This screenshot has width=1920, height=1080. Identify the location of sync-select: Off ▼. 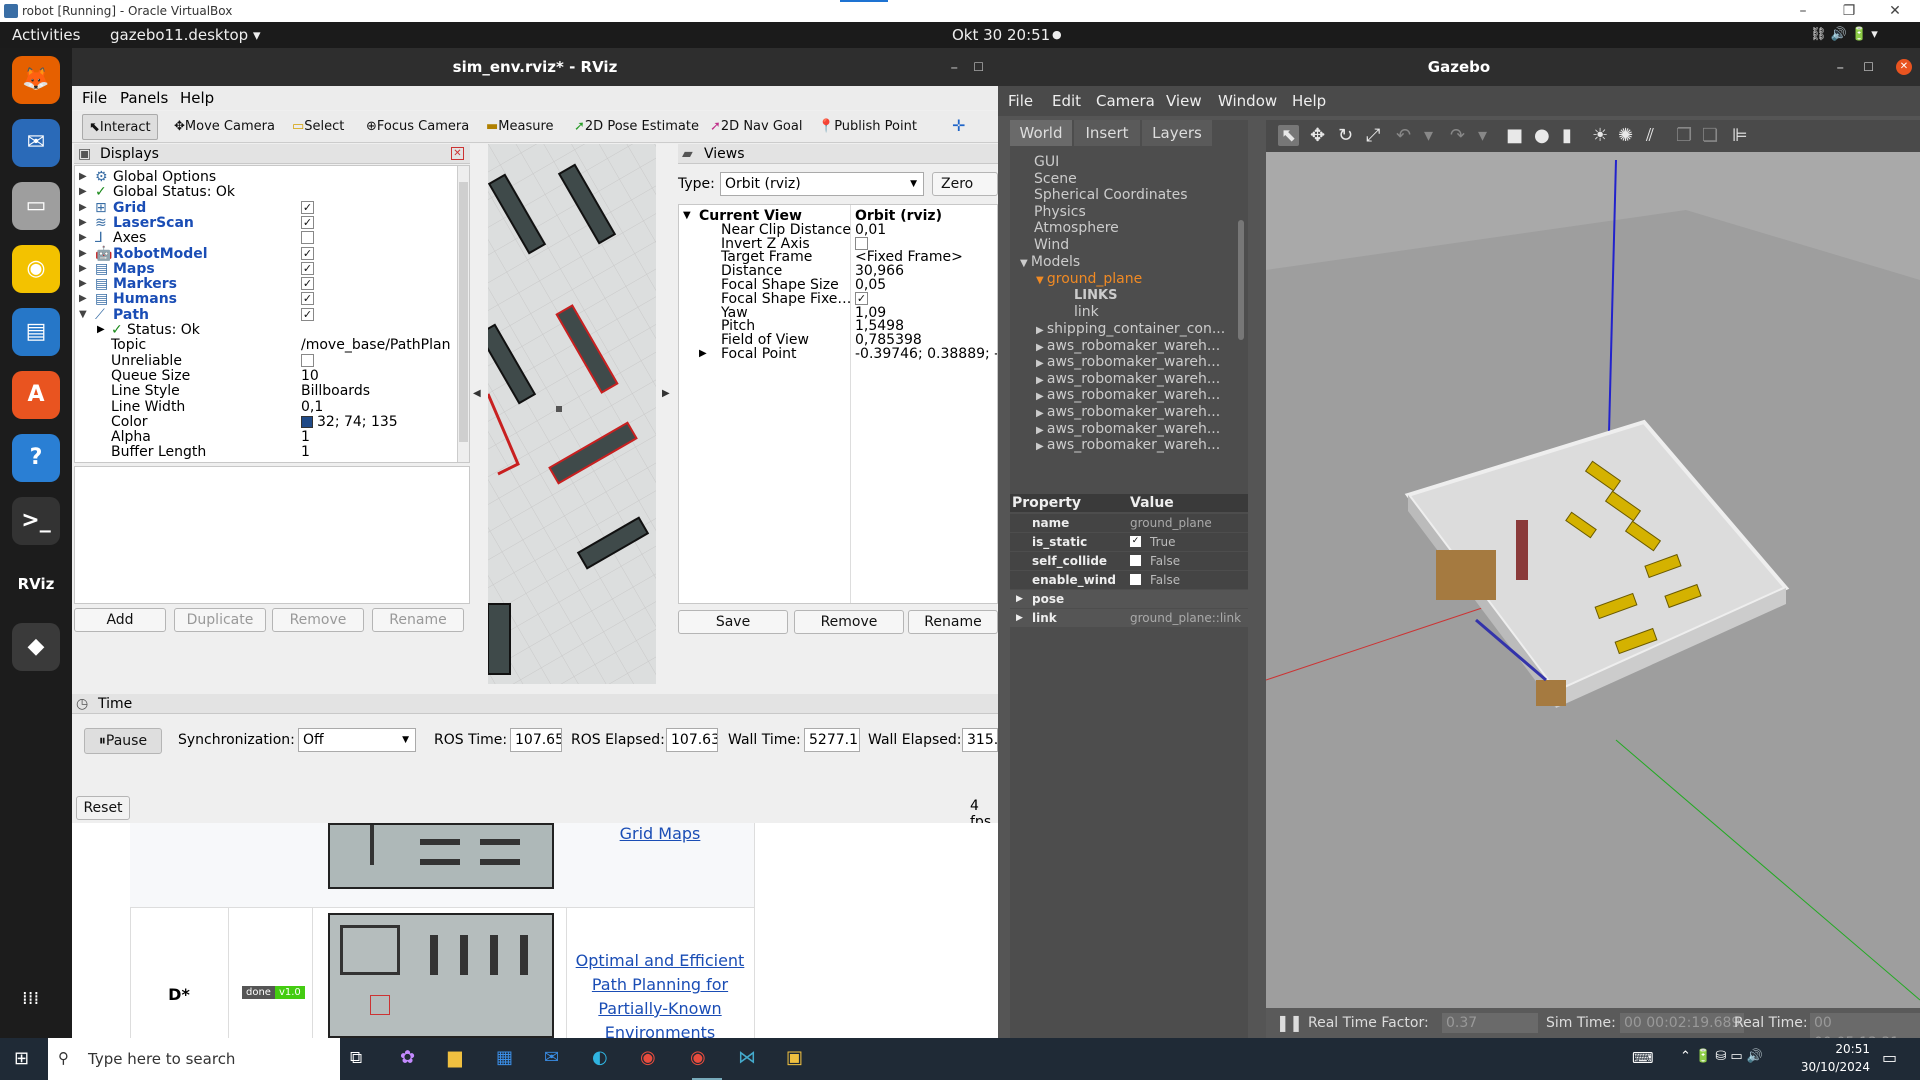
(357, 740).